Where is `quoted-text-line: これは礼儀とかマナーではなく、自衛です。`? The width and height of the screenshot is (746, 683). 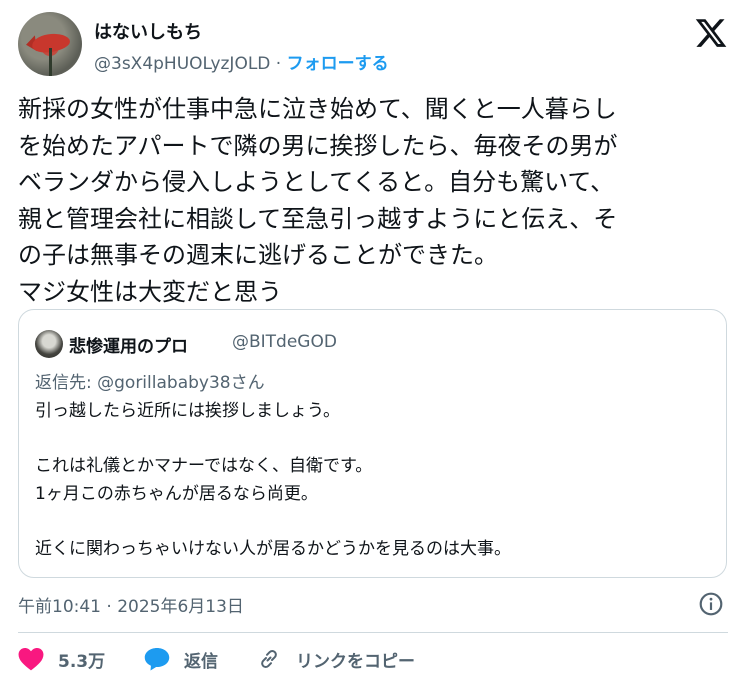
quoted-text-line: これは礼儀とかマナーではなく、自衛です。 is located at coordinates (204, 466).